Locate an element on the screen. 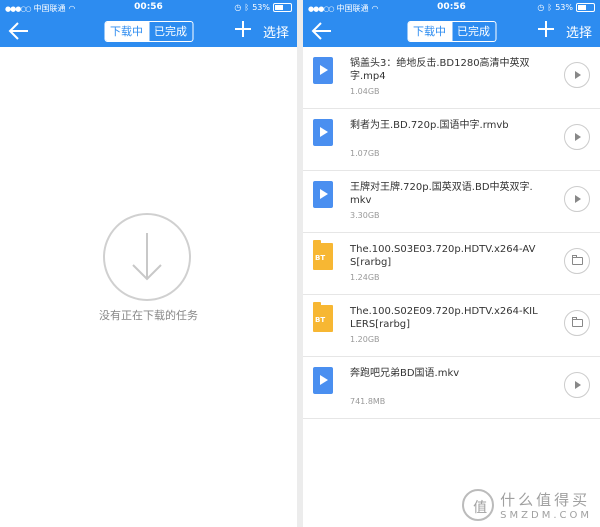 The image size is (600, 527). file-name: 王牌对王牌.720p.国英双语.BD中英双字.mkv is located at coordinates (441, 194).